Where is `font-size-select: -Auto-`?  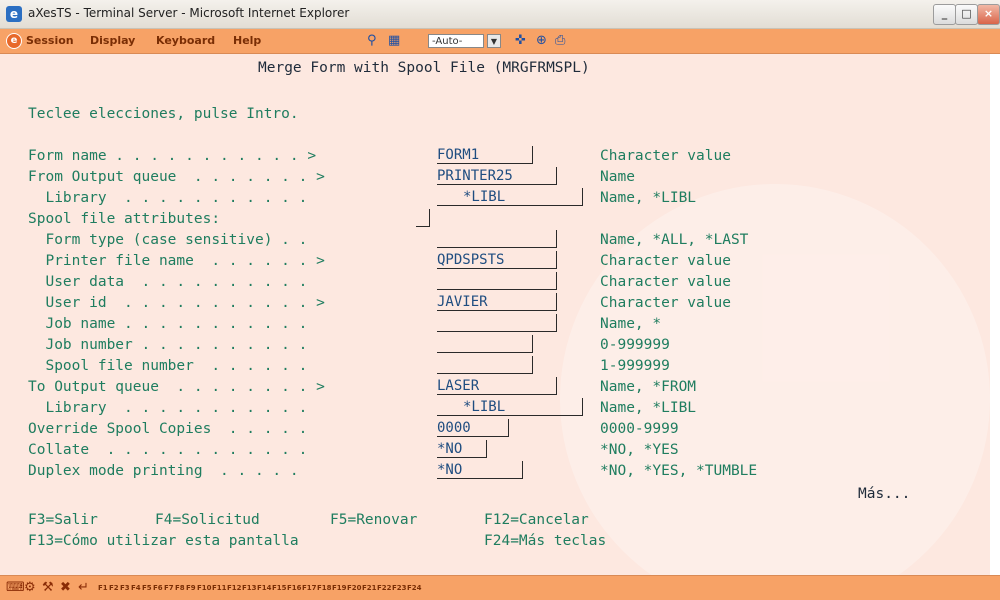 font-size-select: -Auto- is located at coordinates (456, 41).